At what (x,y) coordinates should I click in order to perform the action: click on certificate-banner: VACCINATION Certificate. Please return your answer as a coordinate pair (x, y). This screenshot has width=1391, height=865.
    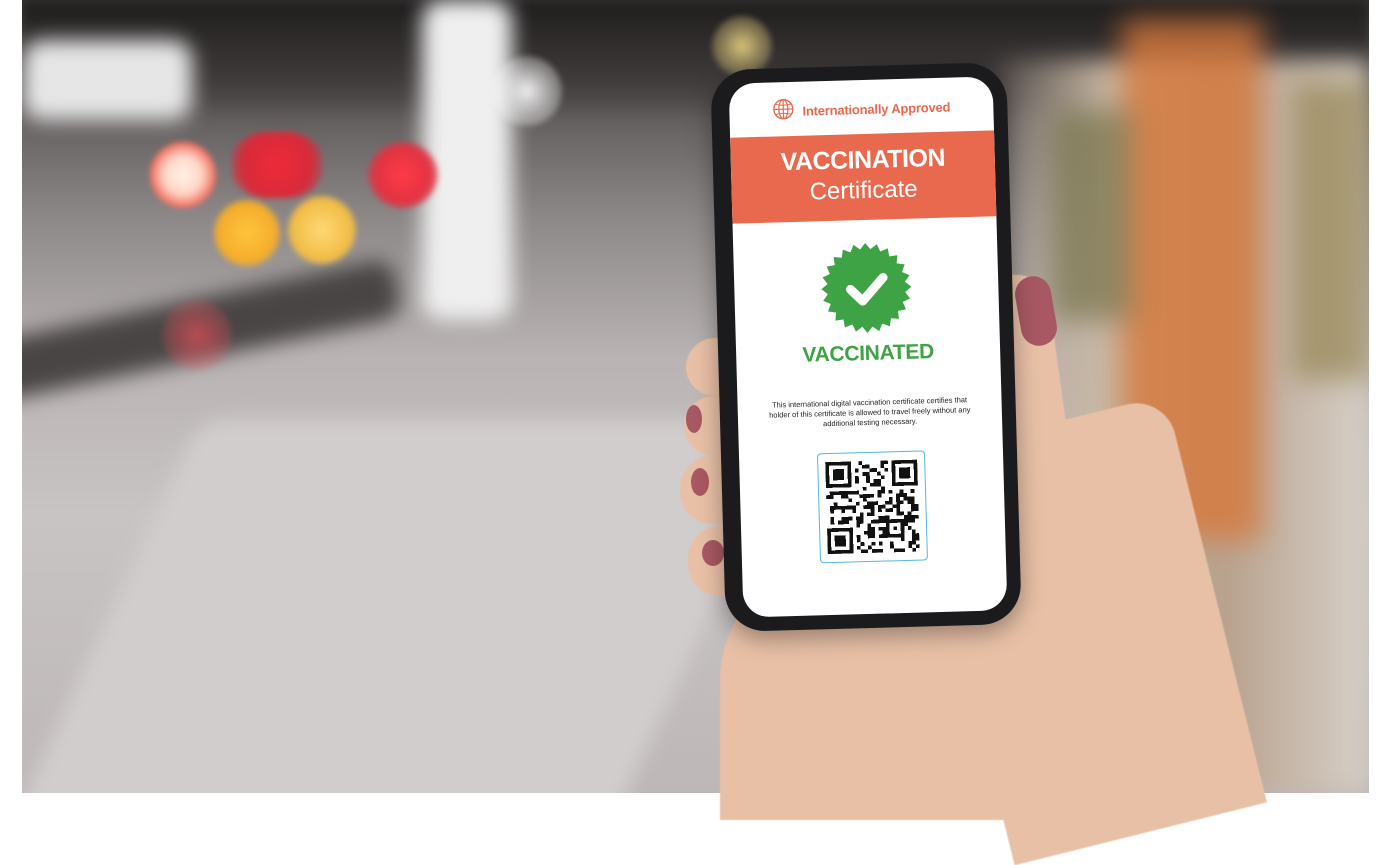
    Looking at the image, I should click on (863, 177).